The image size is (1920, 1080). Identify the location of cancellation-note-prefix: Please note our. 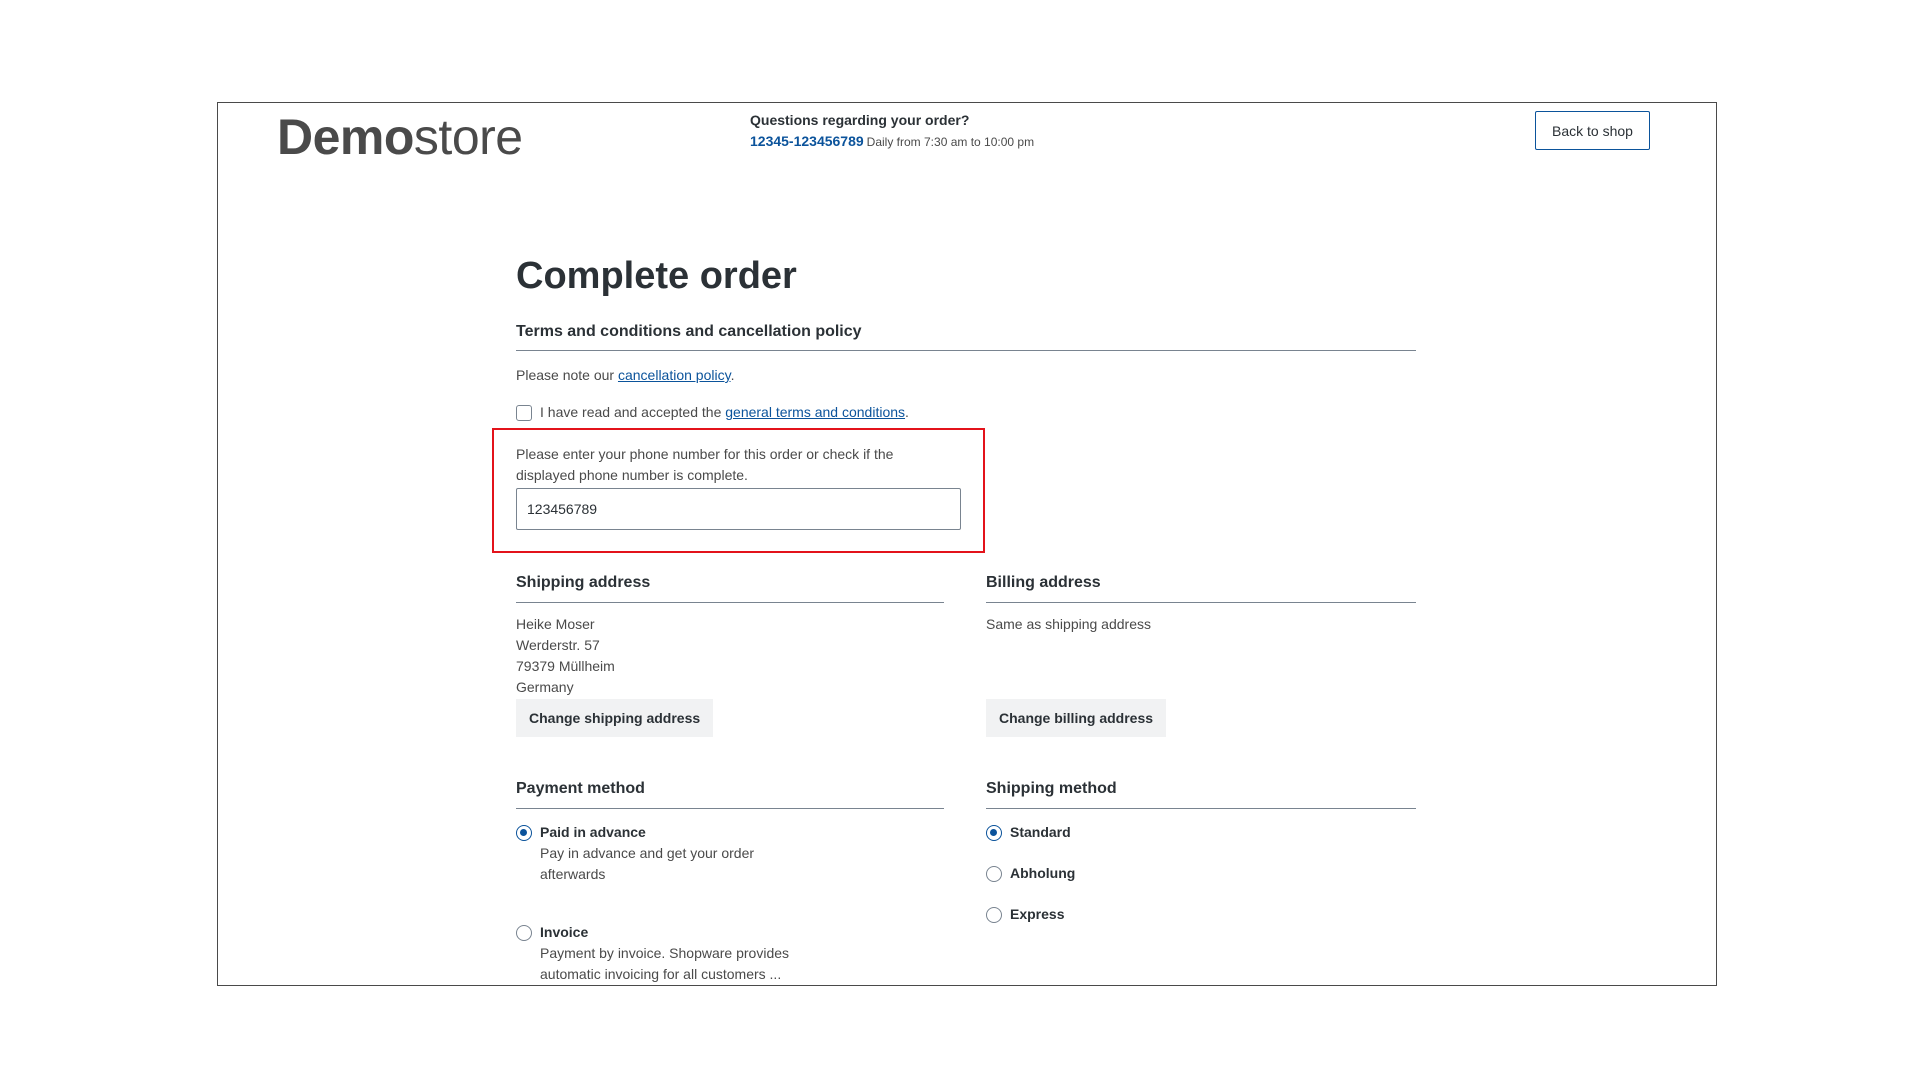
(567, 375).